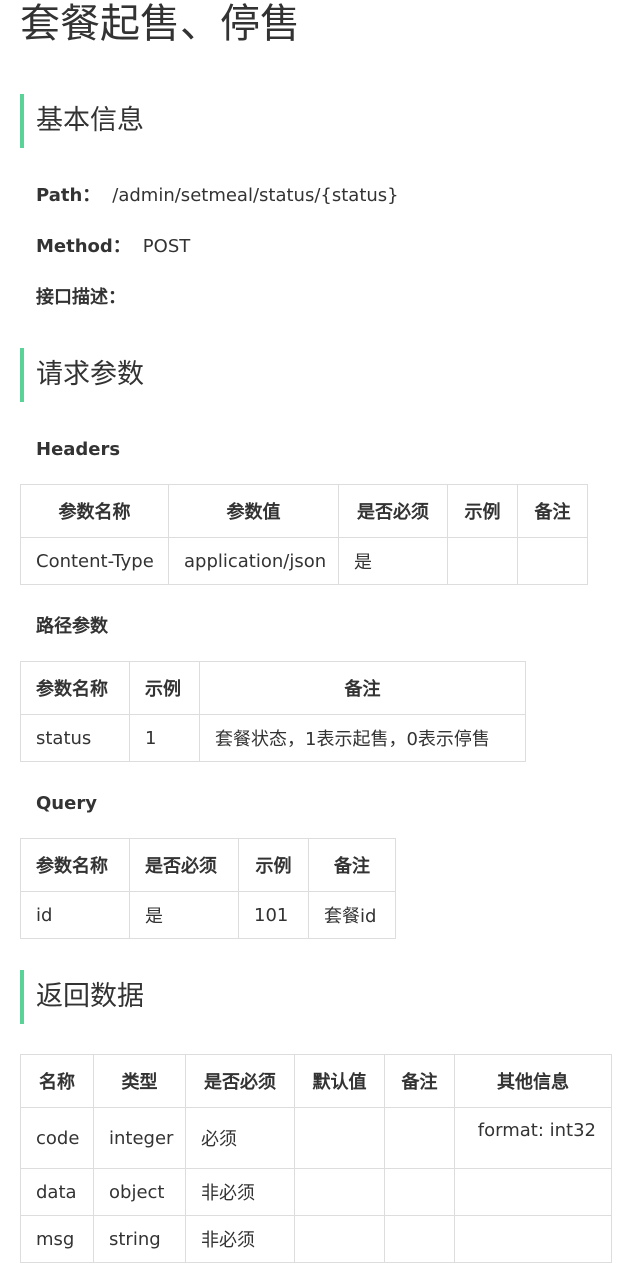  Describe the element at coordinates (57, 1239) in the screenshot. I see `table-cell: msg` at that location.